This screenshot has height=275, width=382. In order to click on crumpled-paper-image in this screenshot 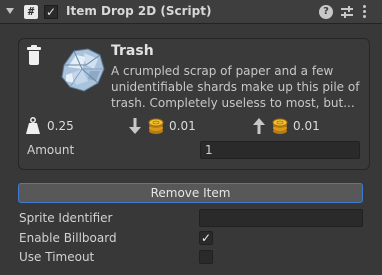, I will do `click(83, 70)`.